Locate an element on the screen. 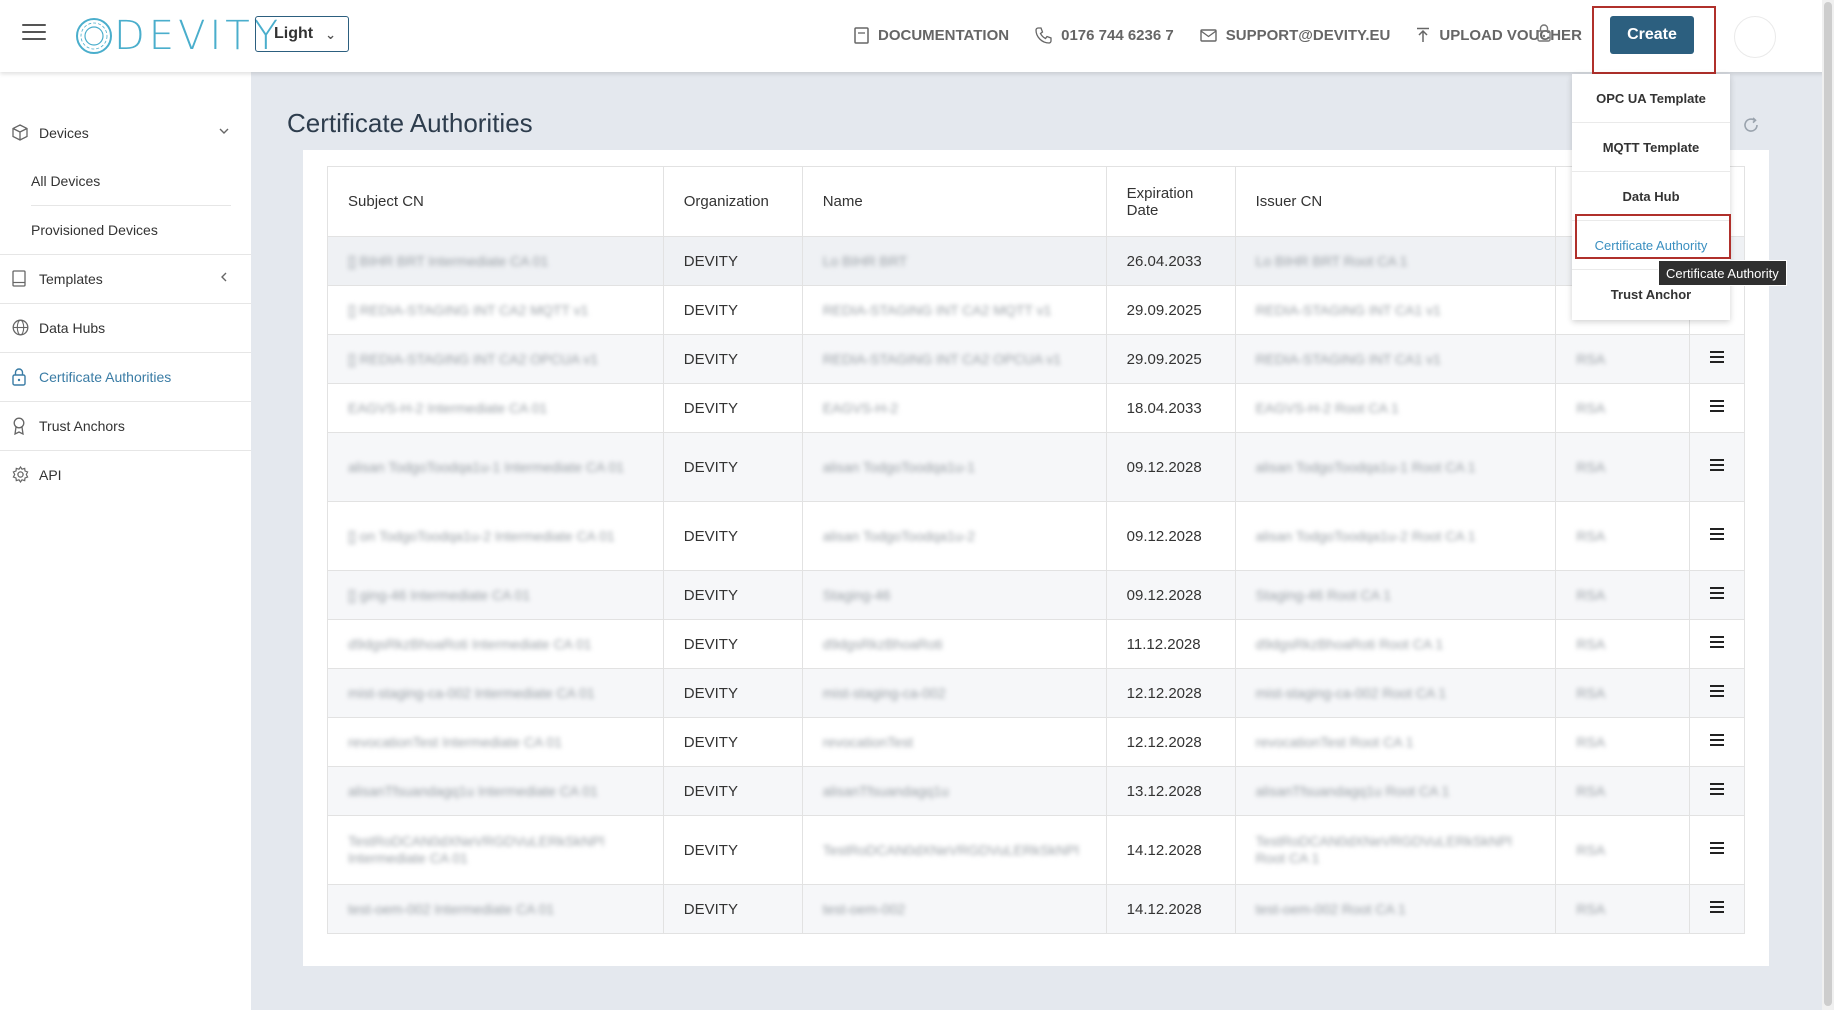 The height and width of the screenshot is (1010, 1834). phone-icon is located at coordinates (1043, 35).